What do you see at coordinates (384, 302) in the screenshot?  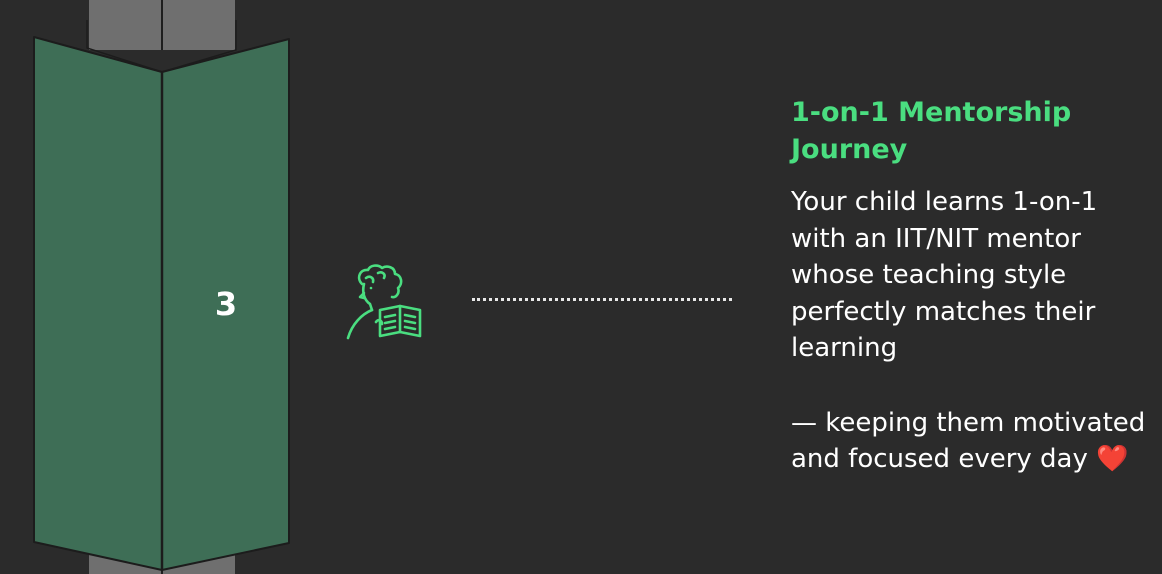 I see `student-reading-book-icon` at bounding box center [384, 302].